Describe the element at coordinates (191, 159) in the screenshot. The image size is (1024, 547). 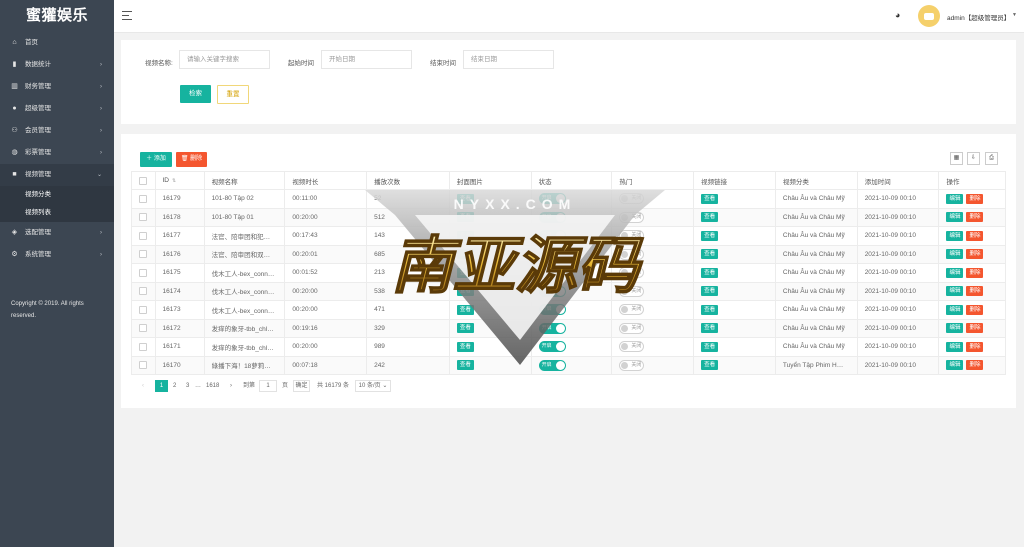
I see `bulk-delete-button: 🗑 删除` at that location.